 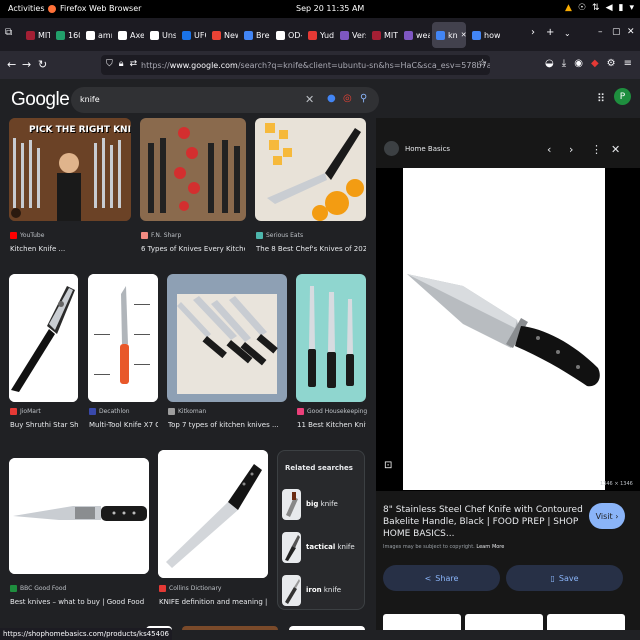 What do you see at coordinates (388, 465) in the screenshot?
I see `lens-search-icon: ⊡` at bounding box center [388, 465].